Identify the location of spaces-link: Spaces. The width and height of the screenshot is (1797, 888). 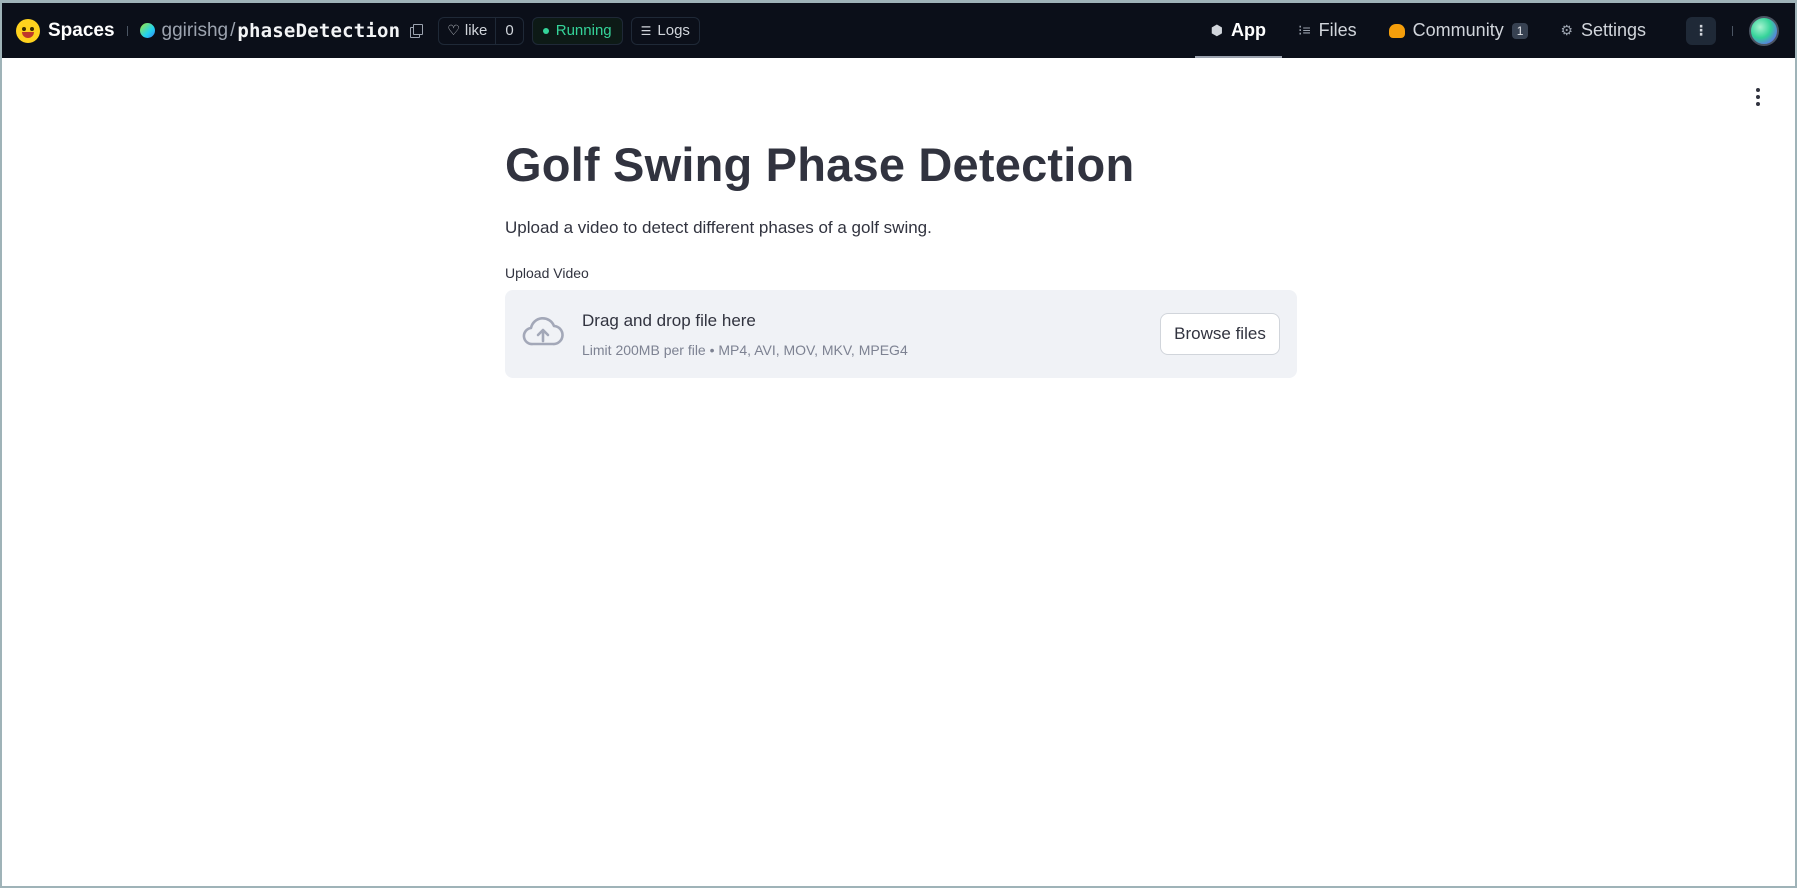
(81, 31).